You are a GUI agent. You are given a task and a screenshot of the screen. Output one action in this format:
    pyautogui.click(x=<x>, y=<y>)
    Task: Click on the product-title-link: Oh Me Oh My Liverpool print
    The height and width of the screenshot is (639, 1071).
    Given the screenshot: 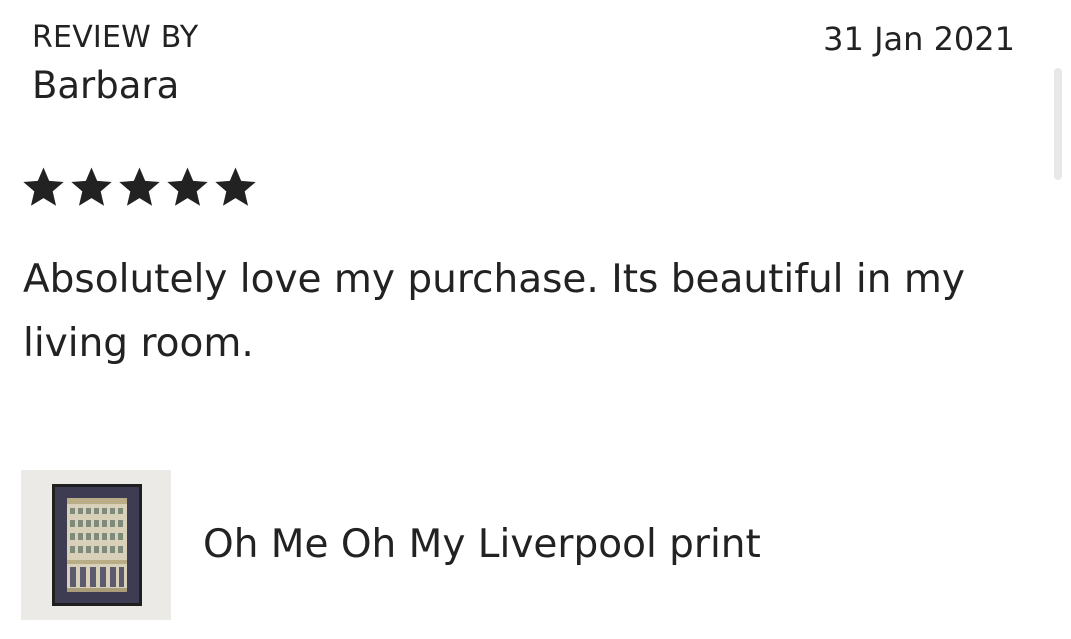 What is the action you would take?
    pyautogui.click(x=482, y=545)
    